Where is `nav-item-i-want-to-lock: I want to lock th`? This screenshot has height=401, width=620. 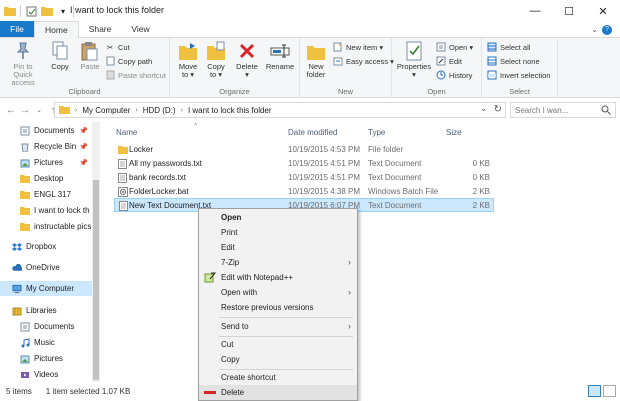 nav-item-i-want-to-lock: I want to lock th is located at coordinates (46, 210).